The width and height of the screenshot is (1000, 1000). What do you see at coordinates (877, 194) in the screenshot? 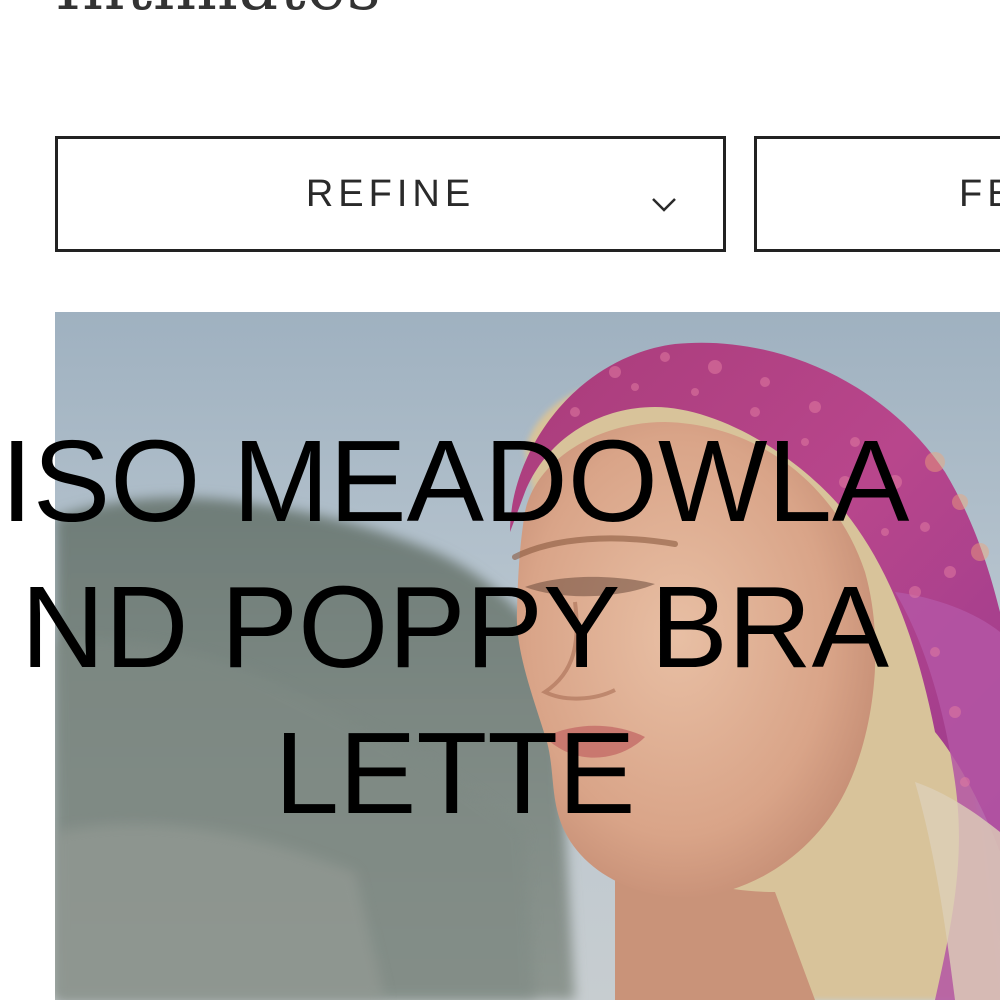
I see `featured-sort-button: FE` at bounding box center [877, 194].